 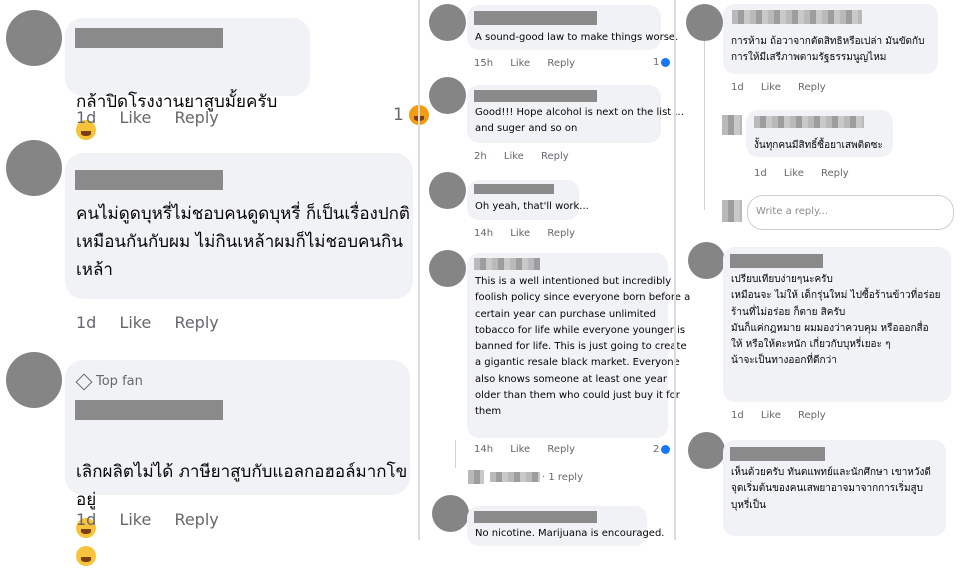 I want to click on current-user-avatar-redacted, so click(x=732, y=211).